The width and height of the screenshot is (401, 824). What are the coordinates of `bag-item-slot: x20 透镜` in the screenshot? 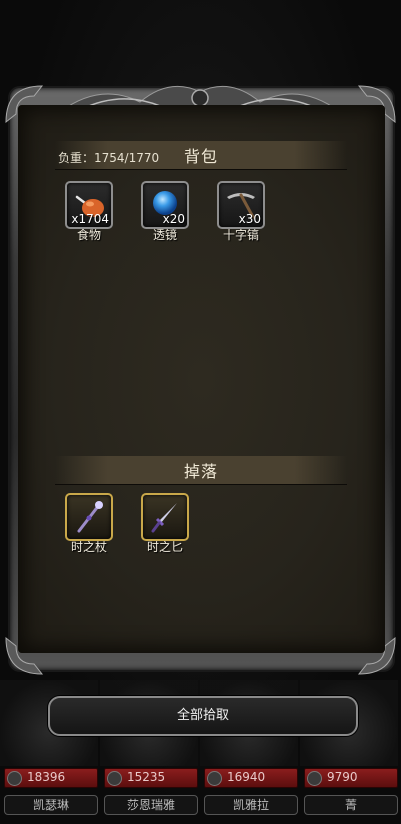 It's located at (165, 212).